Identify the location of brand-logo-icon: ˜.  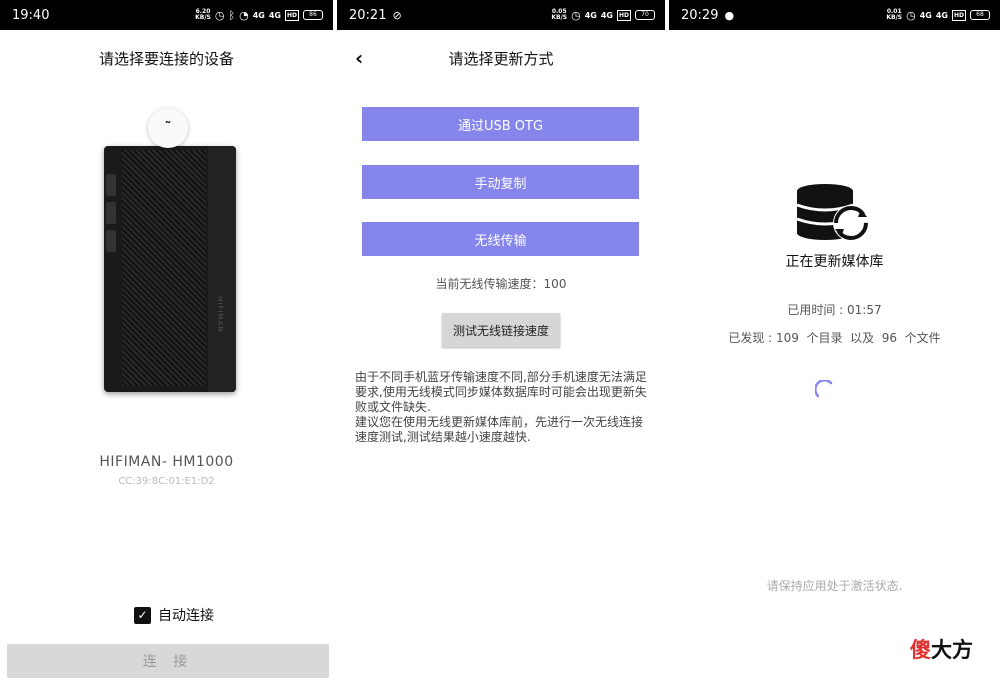
(168, 128).